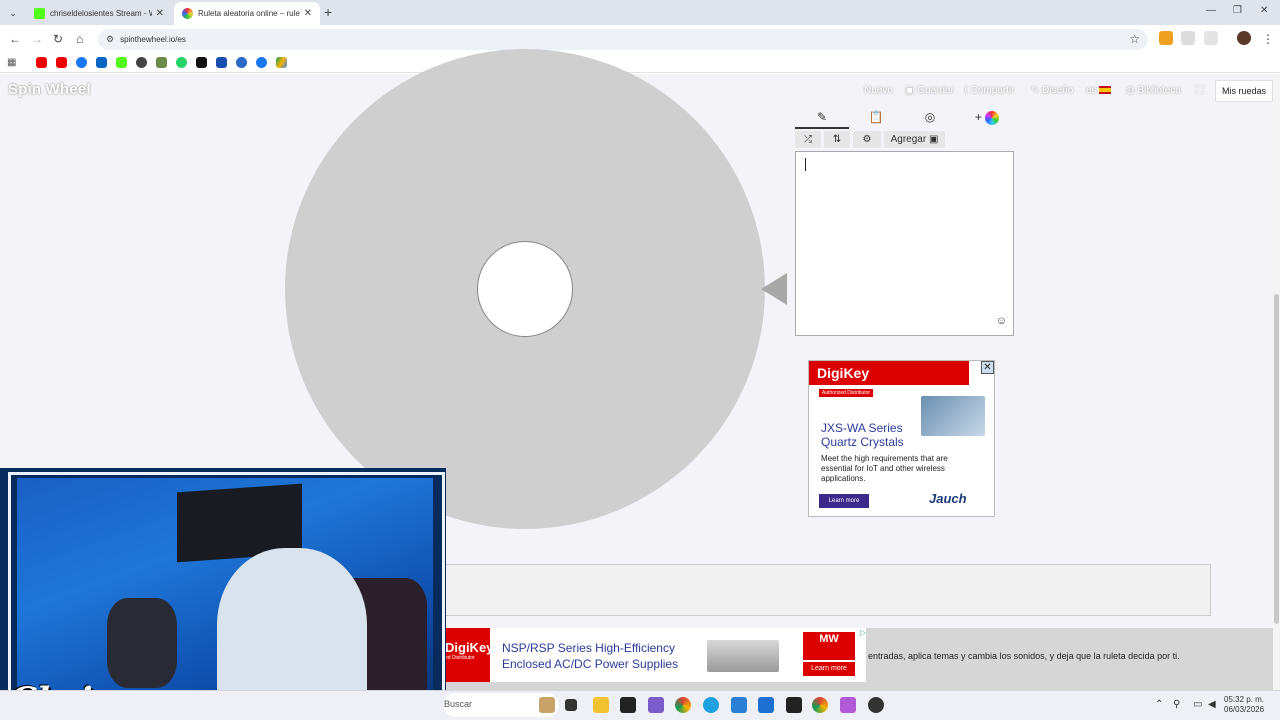 The height and width of the screenshot is (720, 1280). What do you see at coordinates (1276, 459) in the screenshot?
I see `scrollbar-thumb` at bounding box center [1276, 459].